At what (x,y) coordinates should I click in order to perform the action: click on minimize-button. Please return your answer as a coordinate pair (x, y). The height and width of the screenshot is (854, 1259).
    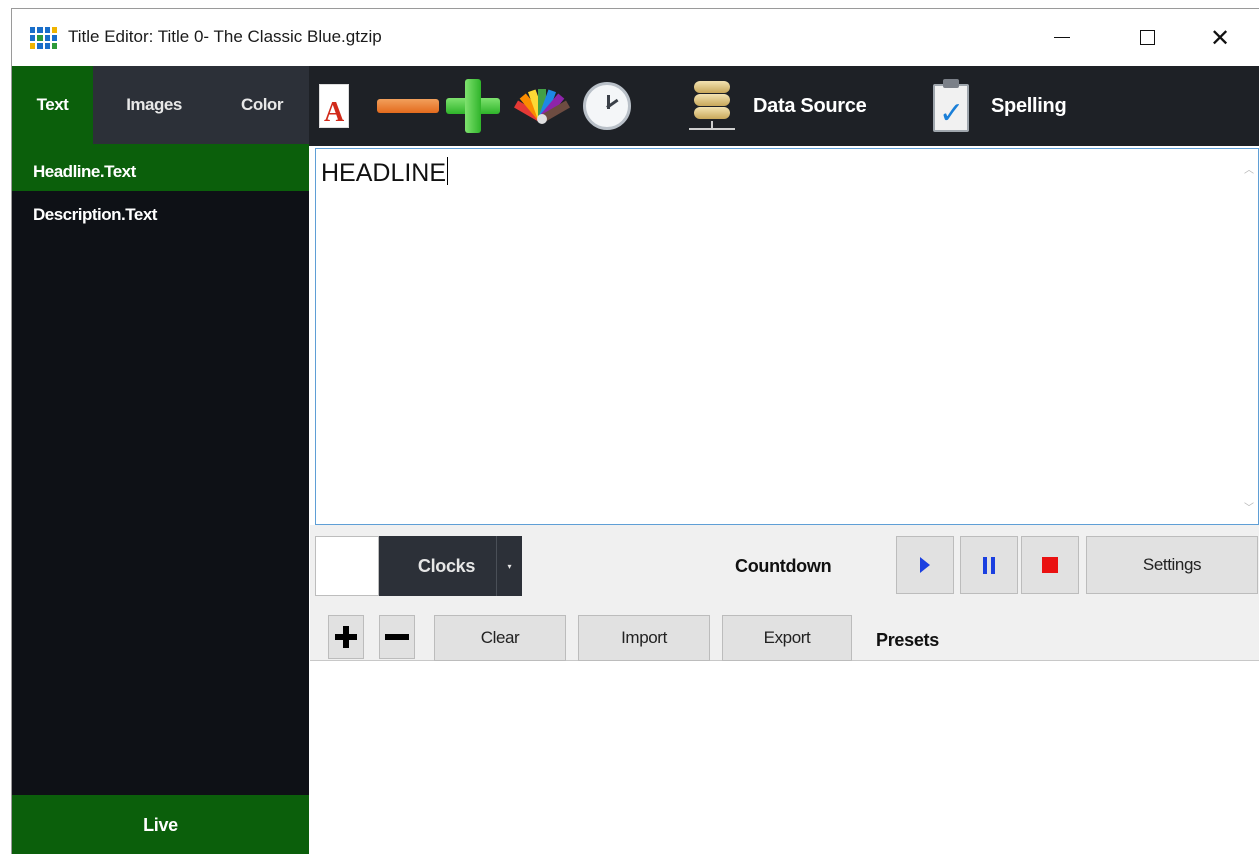
    Looking at the image, I should click on (1062, 37).